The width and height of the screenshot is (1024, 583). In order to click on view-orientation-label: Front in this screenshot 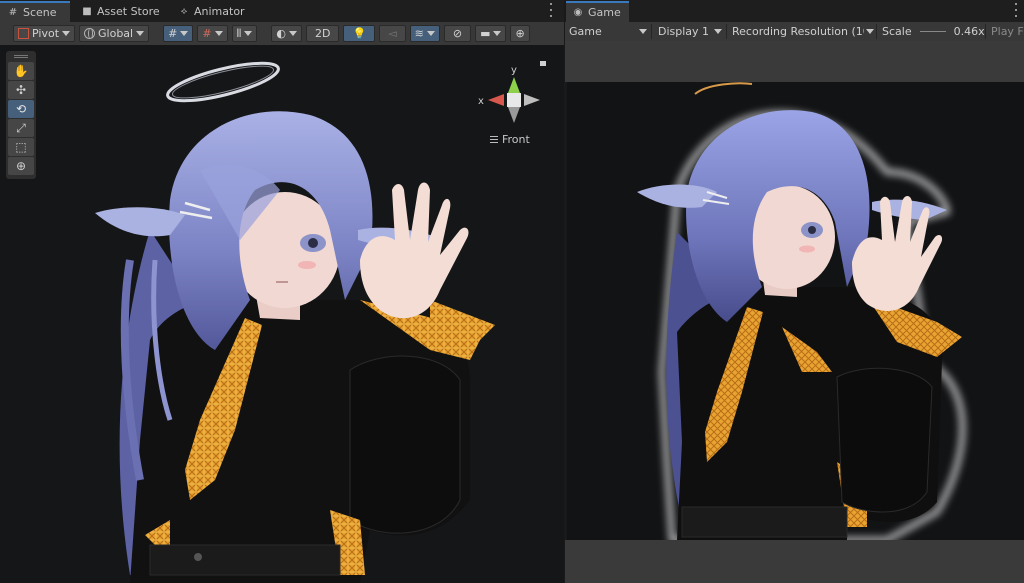, I will do `click(510, 139)`.